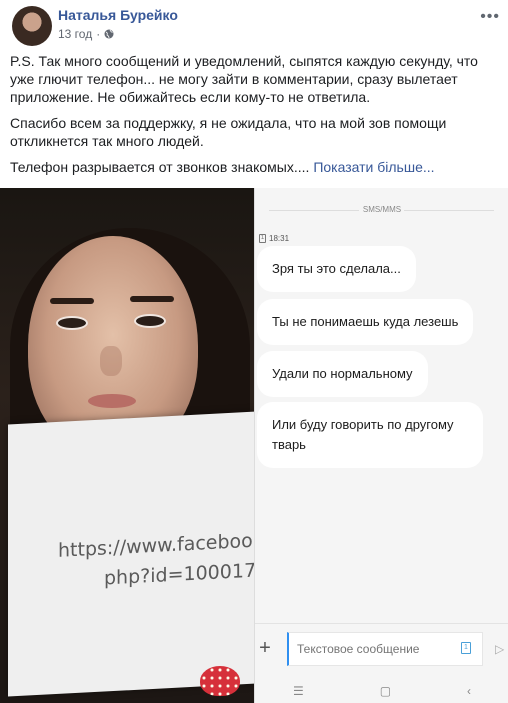 The image size is (508, 703). I want to click on avatar, so click(32, 26).